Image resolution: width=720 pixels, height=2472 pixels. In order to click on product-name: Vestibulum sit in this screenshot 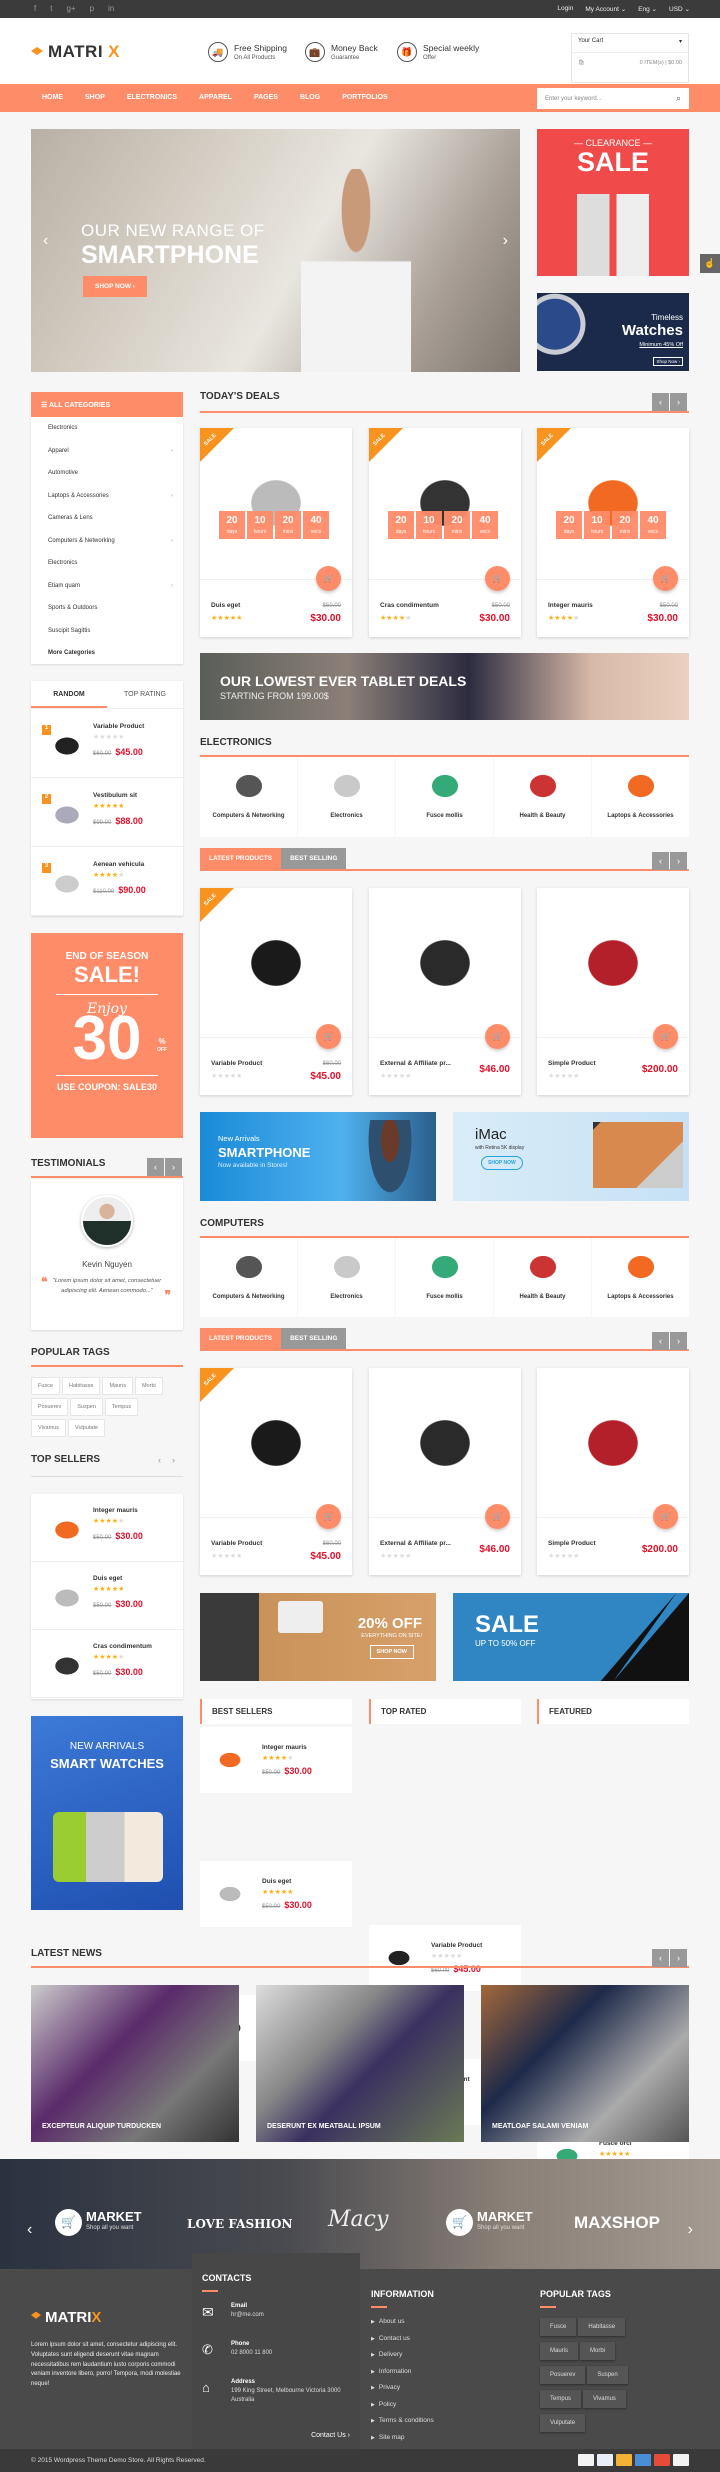, I will do `click(115, 795)`.